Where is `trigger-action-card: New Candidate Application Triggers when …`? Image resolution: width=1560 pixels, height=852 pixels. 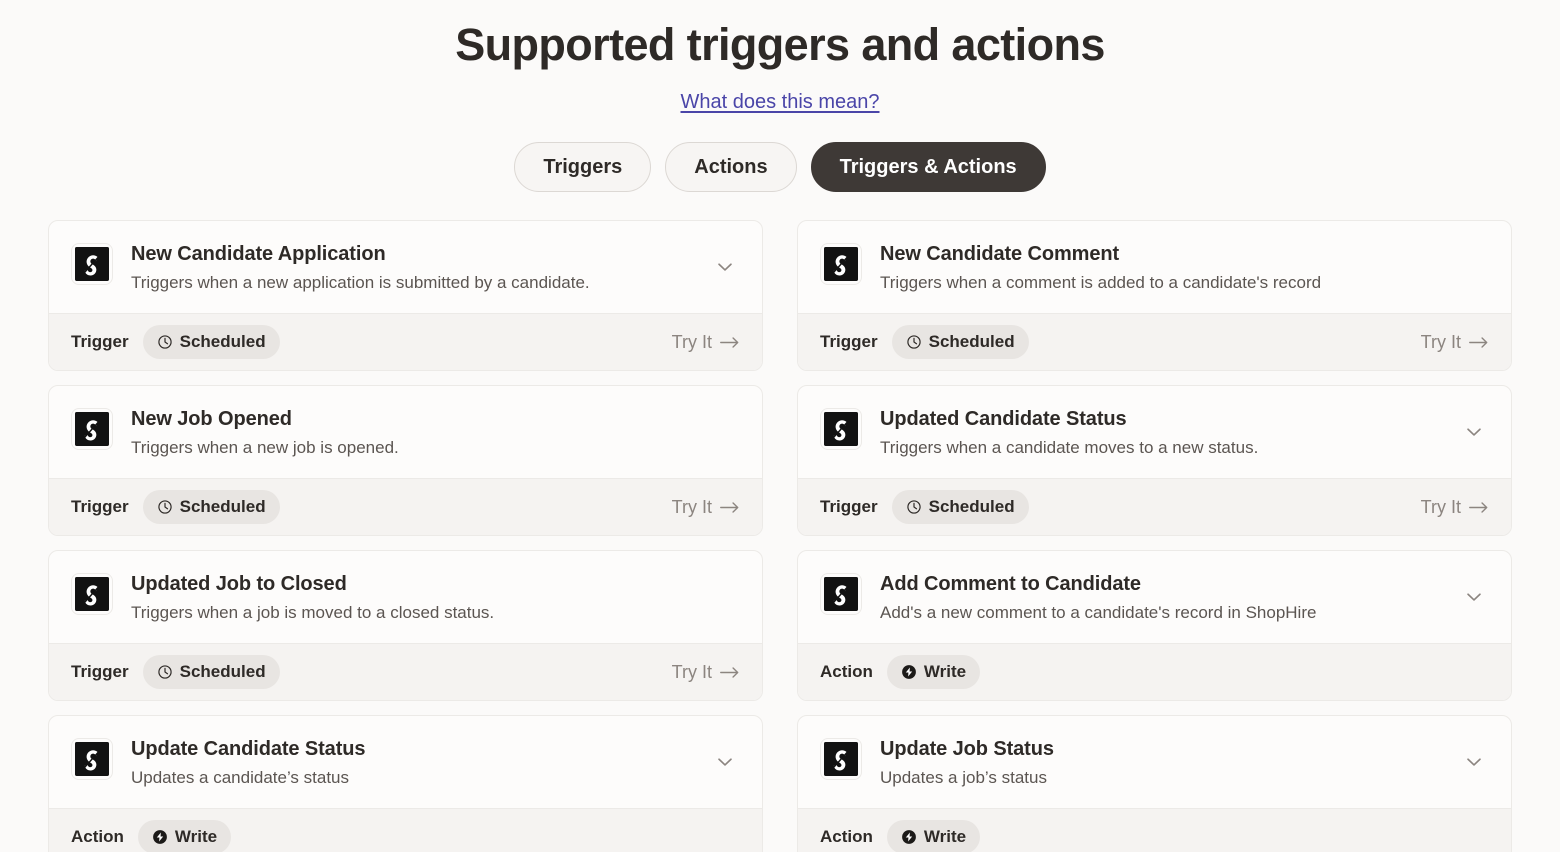
trigger-action-card: New Candidate Application Triggers when … is located at coordinates (405, 295).